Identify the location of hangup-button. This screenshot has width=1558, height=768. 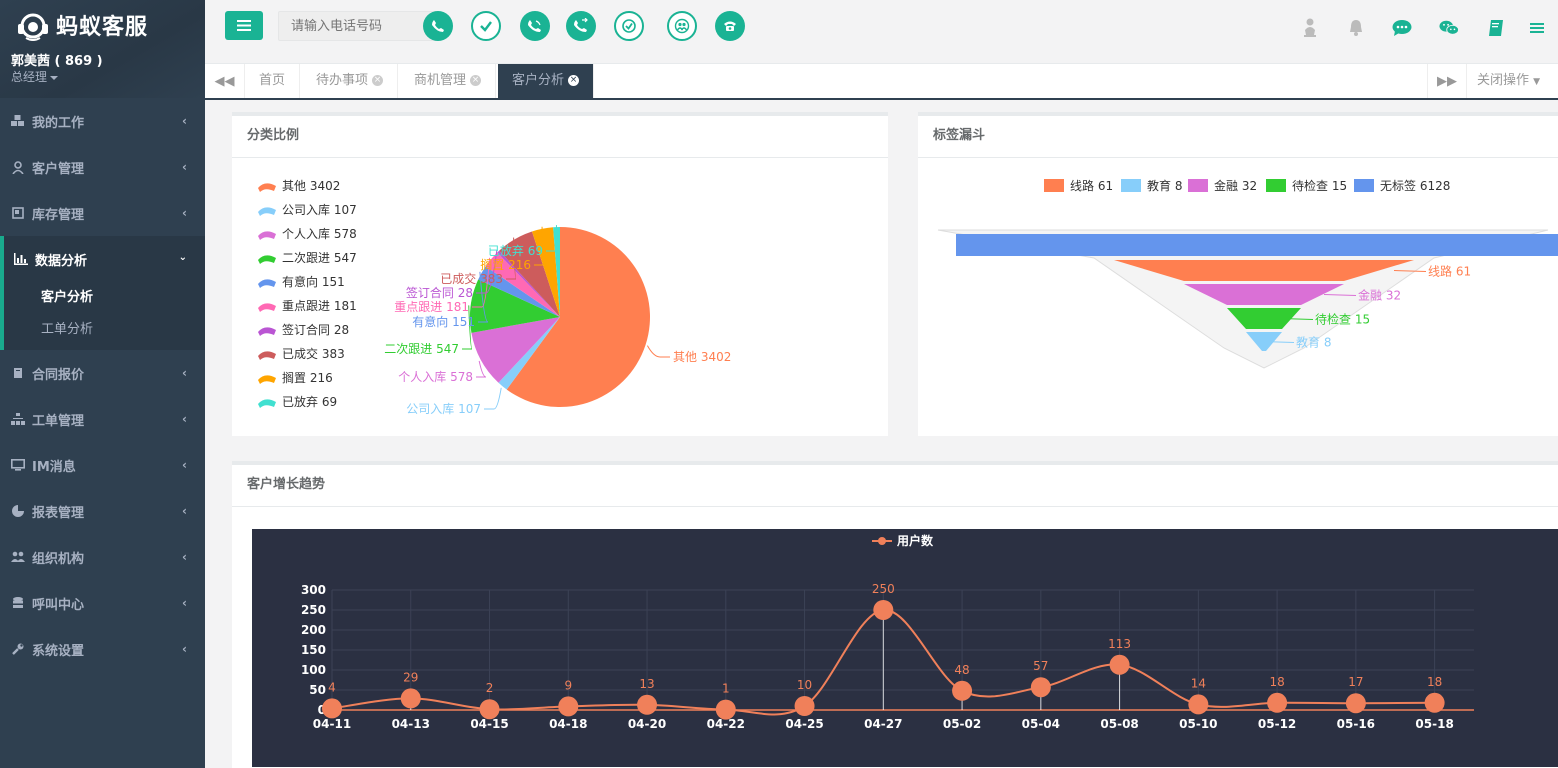
(730, 26).